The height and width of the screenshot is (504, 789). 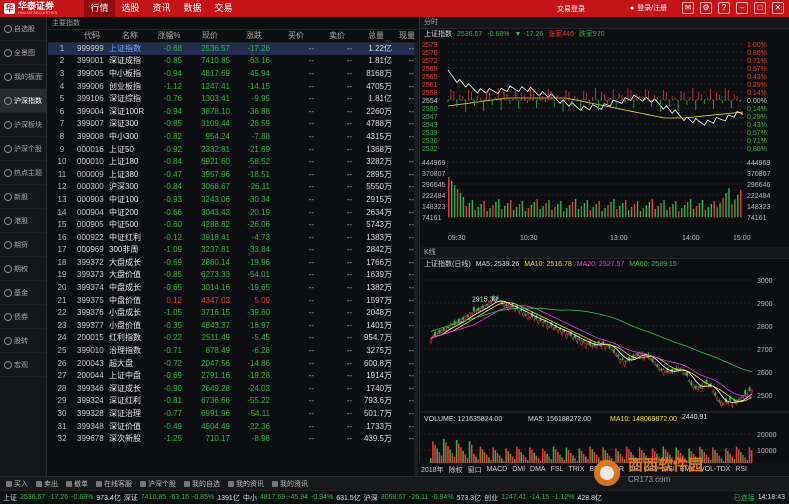 I want to click on bottom-tab-4: 沪深个股, so click(x=158, y=484).